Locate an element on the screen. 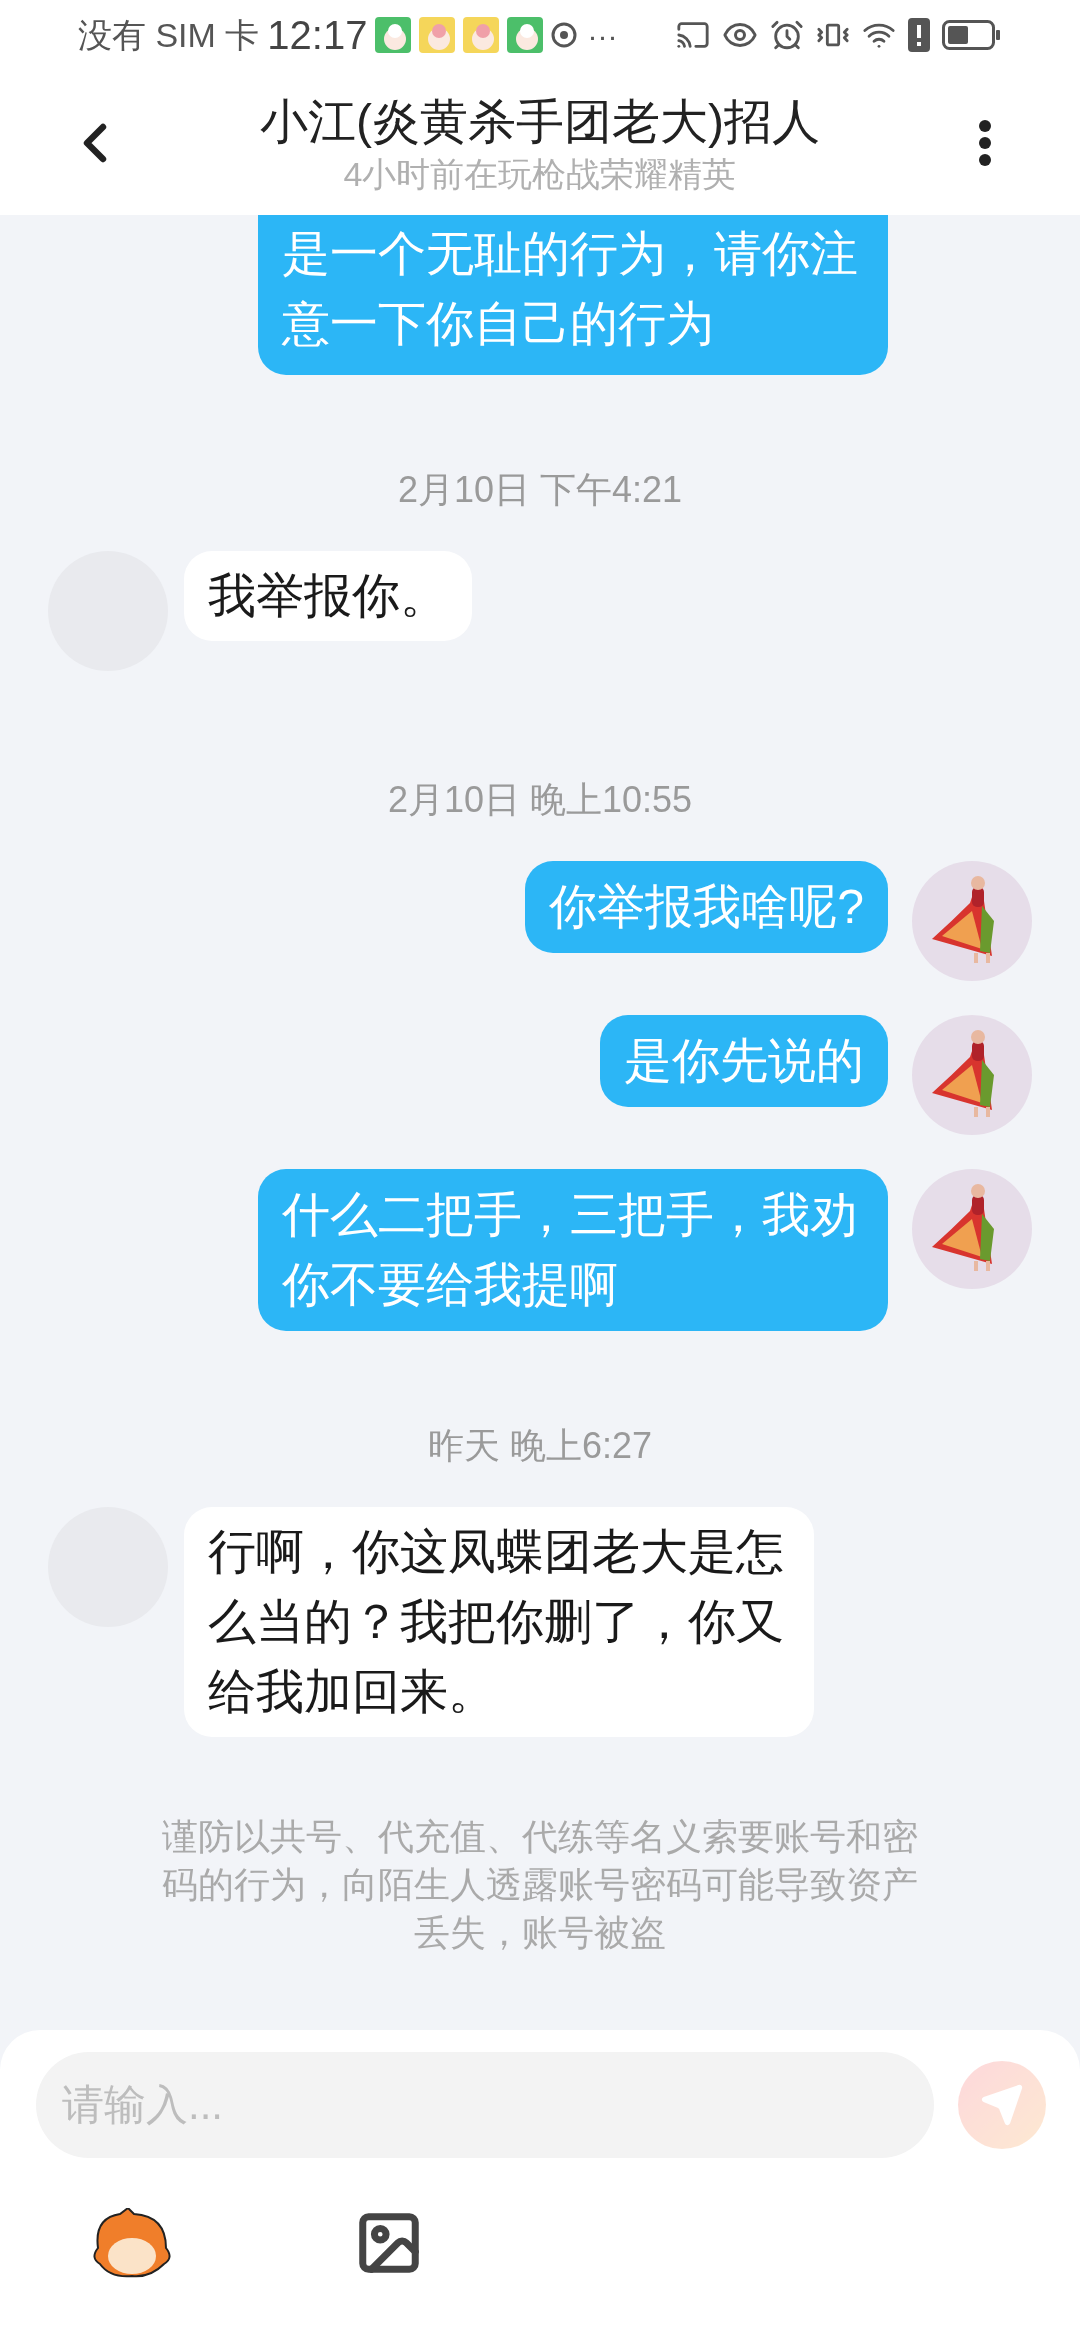 This screenshot has height=2340, width=1080. more-icon is located at coordinates (985, 142).